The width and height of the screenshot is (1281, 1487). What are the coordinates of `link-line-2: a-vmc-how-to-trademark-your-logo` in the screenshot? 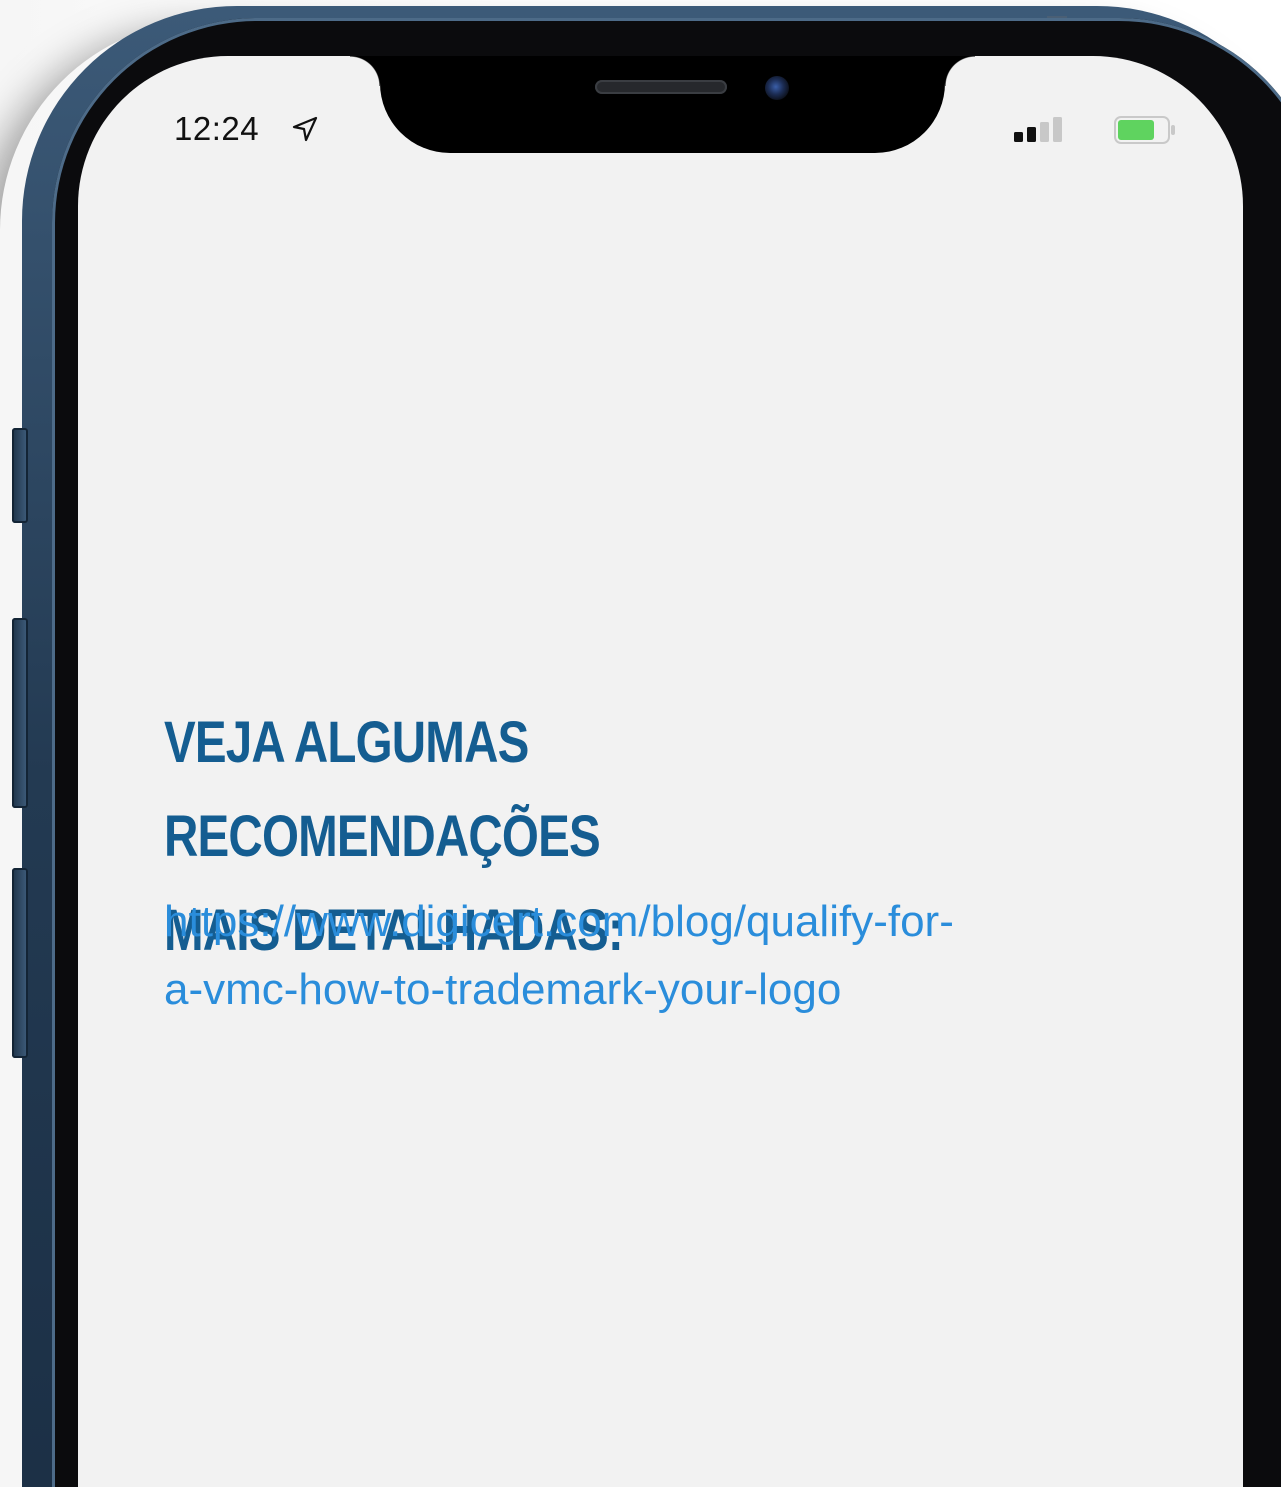 It's located at (503, 989).